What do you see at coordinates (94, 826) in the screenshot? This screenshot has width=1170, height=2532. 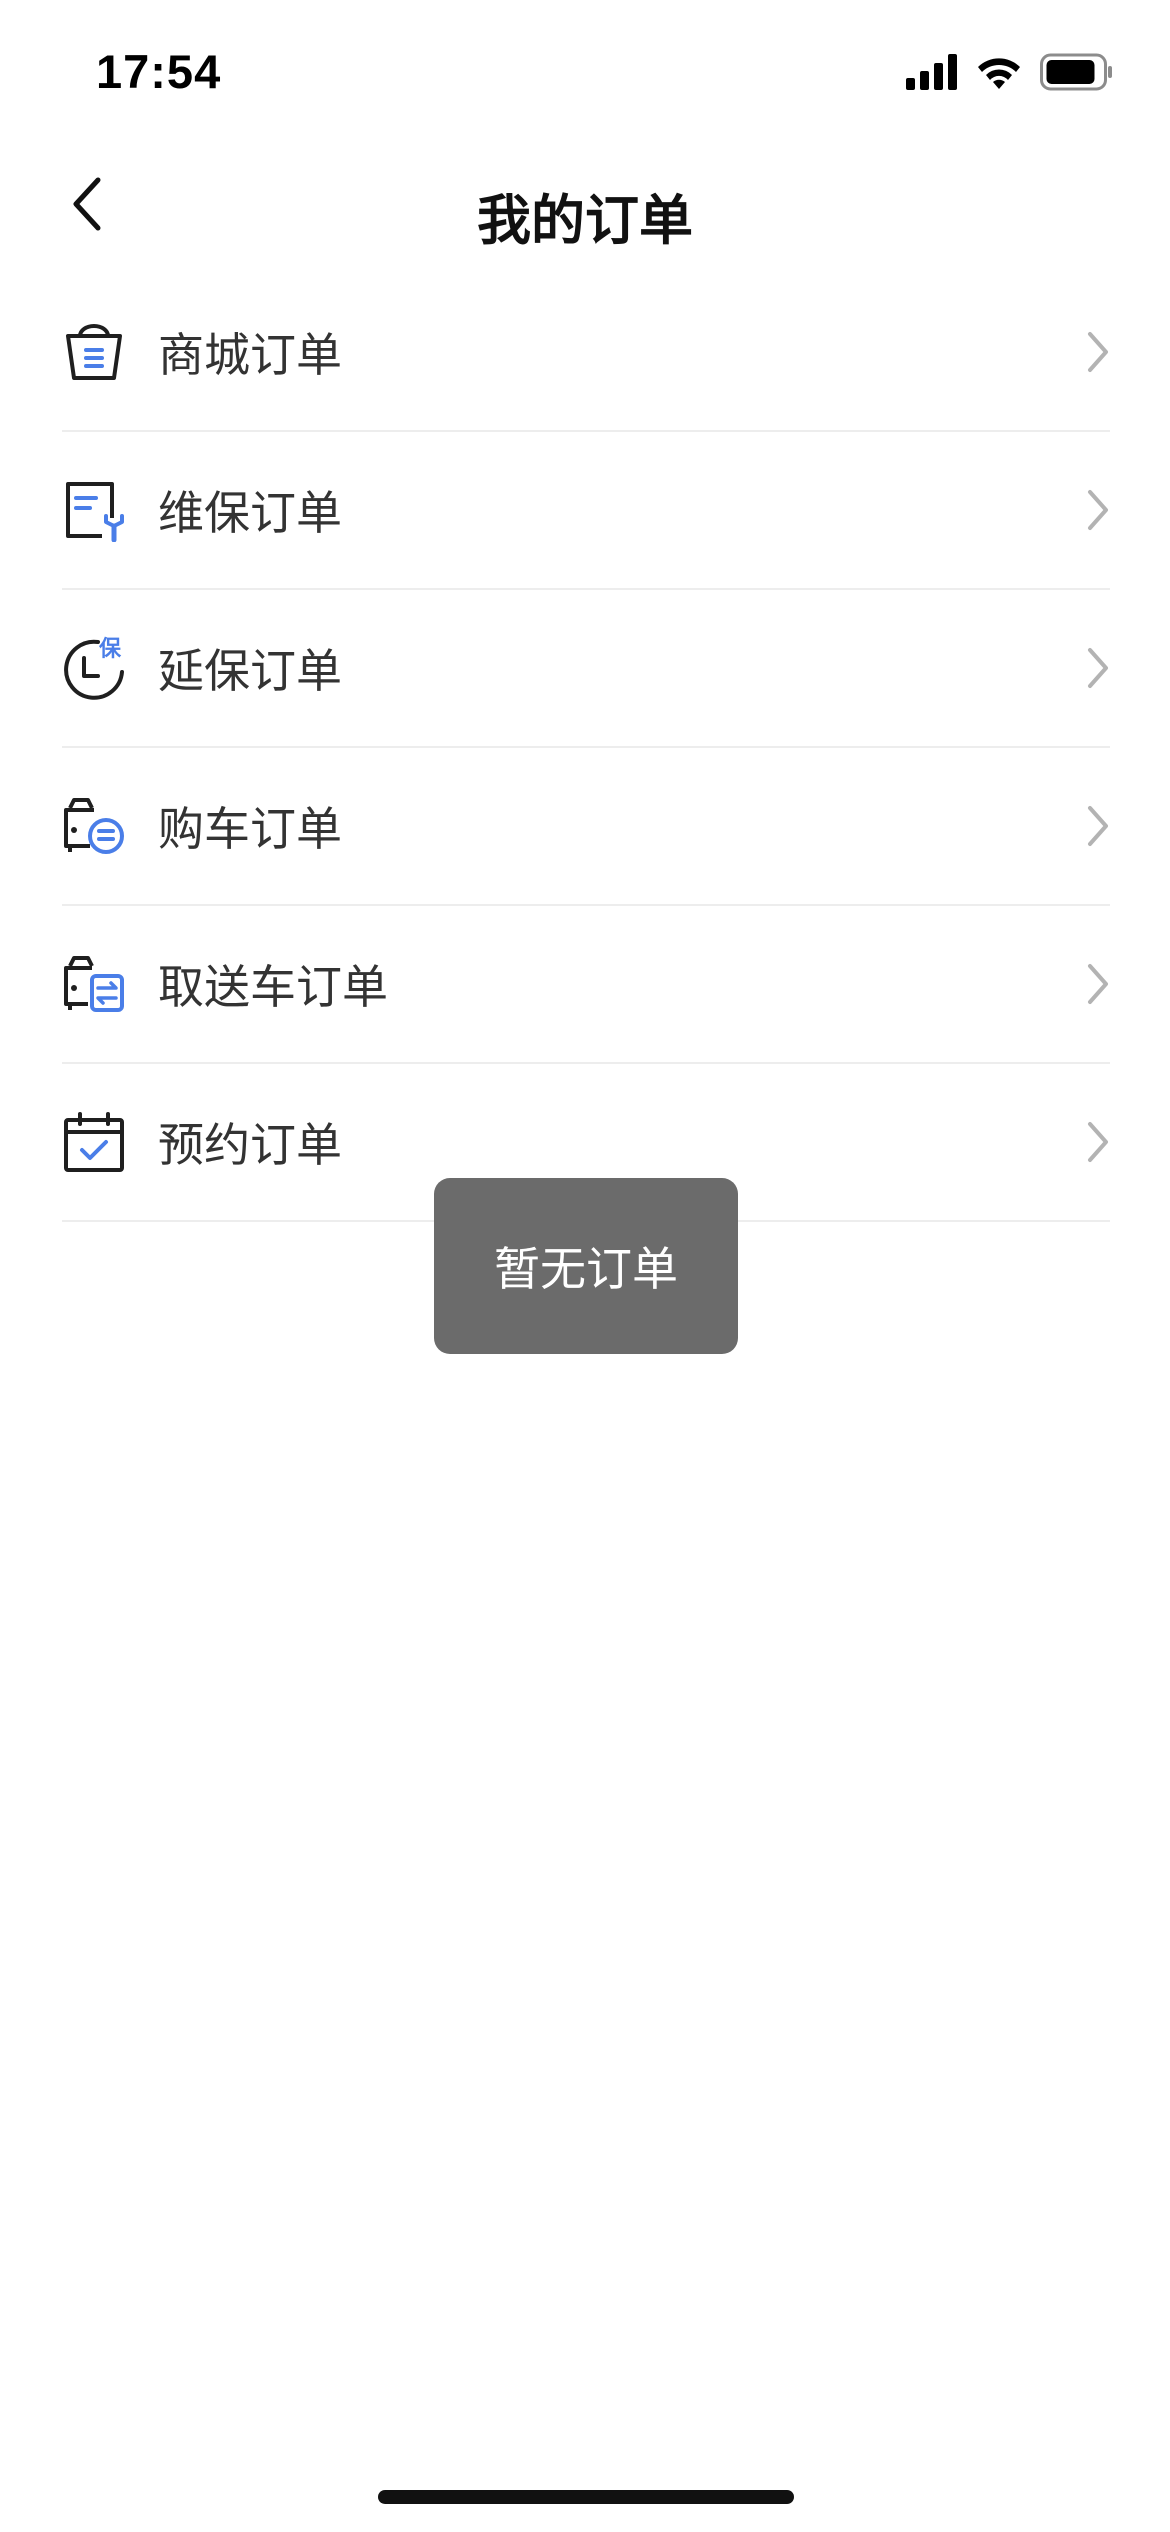 I see `car-purchase-icon` at bounding box center [94, 826].